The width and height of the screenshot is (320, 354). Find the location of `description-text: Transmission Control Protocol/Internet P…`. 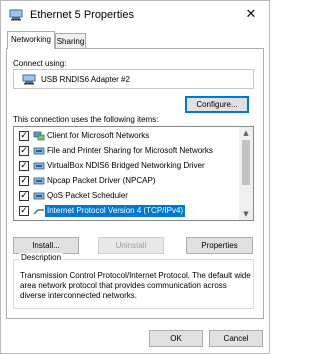

description-text: Transmission Control Protocol/Internet P… is located at coordinates (135, 285).